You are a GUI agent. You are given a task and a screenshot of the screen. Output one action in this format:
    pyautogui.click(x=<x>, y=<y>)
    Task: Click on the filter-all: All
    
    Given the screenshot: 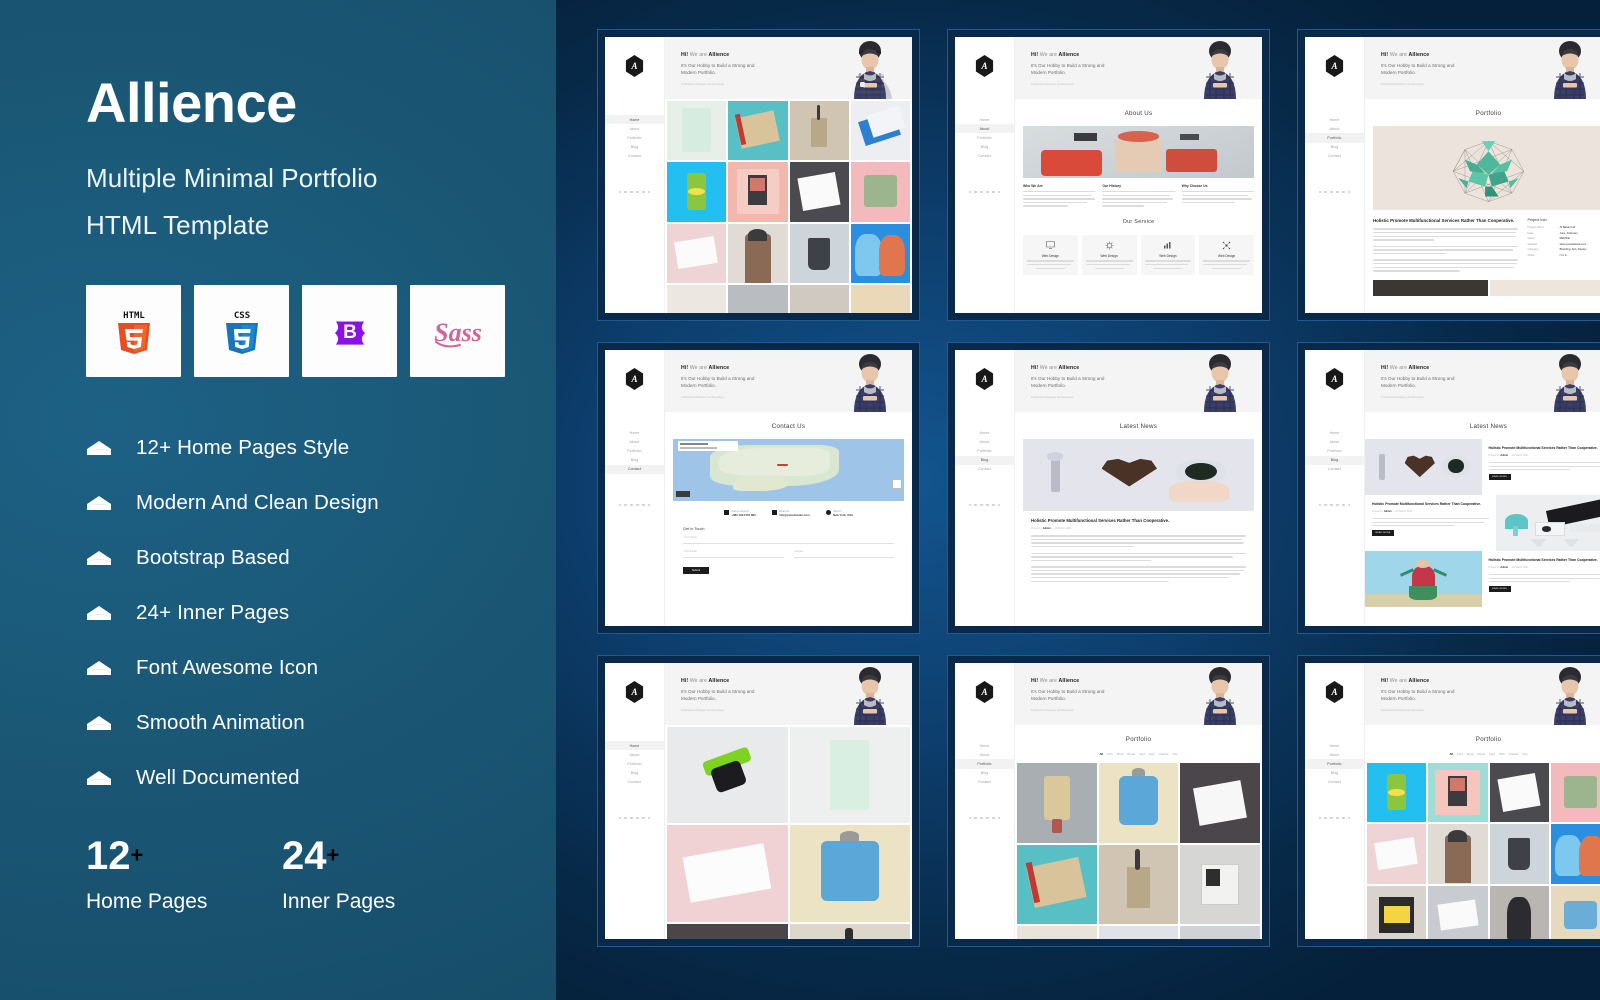 What is the action you would take?
    pyautogui.click(x=1451, y=754)
    